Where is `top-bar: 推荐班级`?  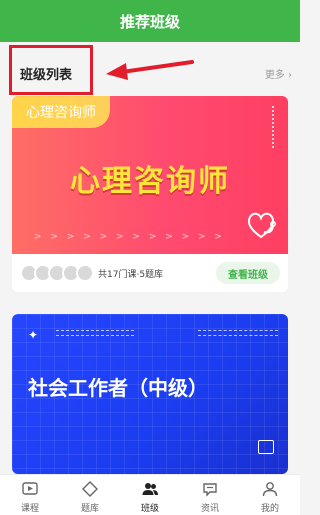 top-bar: 推荐班级 is located at coordinates (150, 21).